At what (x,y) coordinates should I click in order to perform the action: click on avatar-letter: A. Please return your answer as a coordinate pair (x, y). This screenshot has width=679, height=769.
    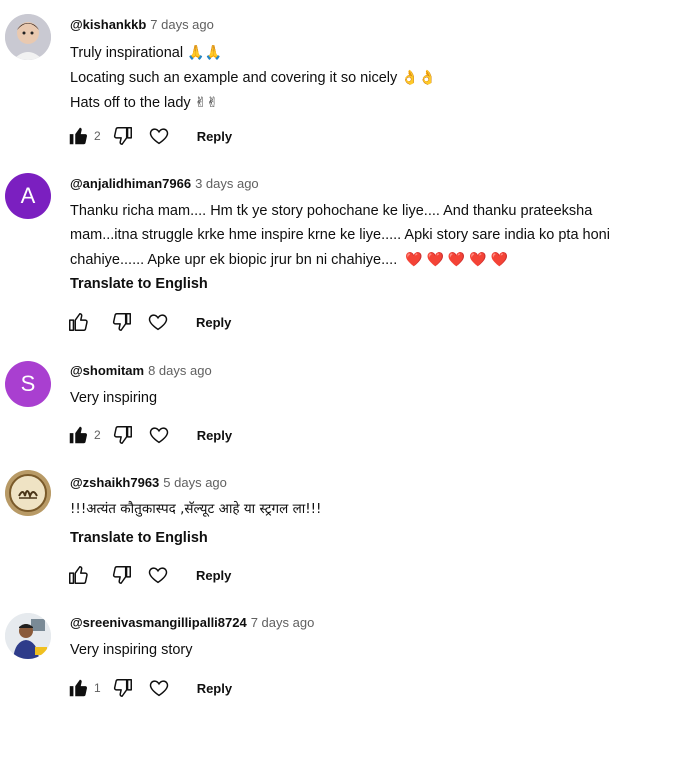
    Looking at the image, I should click on (28, 195).